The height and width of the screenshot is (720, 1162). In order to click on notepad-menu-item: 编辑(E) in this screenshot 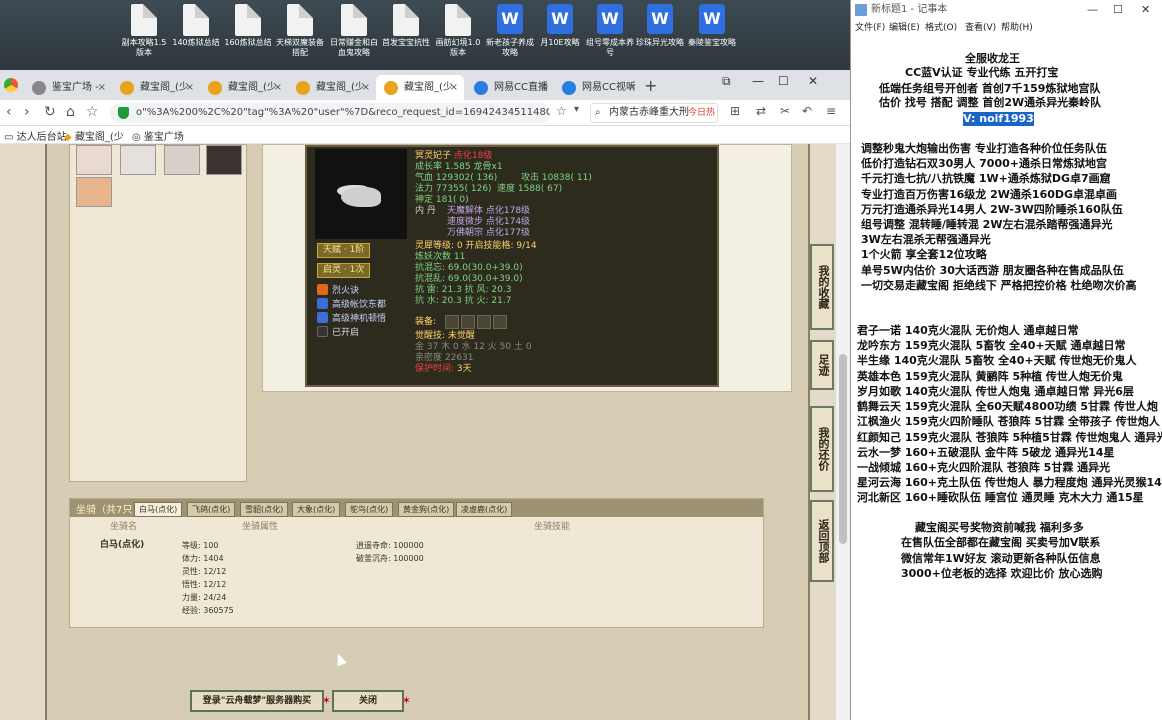, I will do `click(904, 28)`.